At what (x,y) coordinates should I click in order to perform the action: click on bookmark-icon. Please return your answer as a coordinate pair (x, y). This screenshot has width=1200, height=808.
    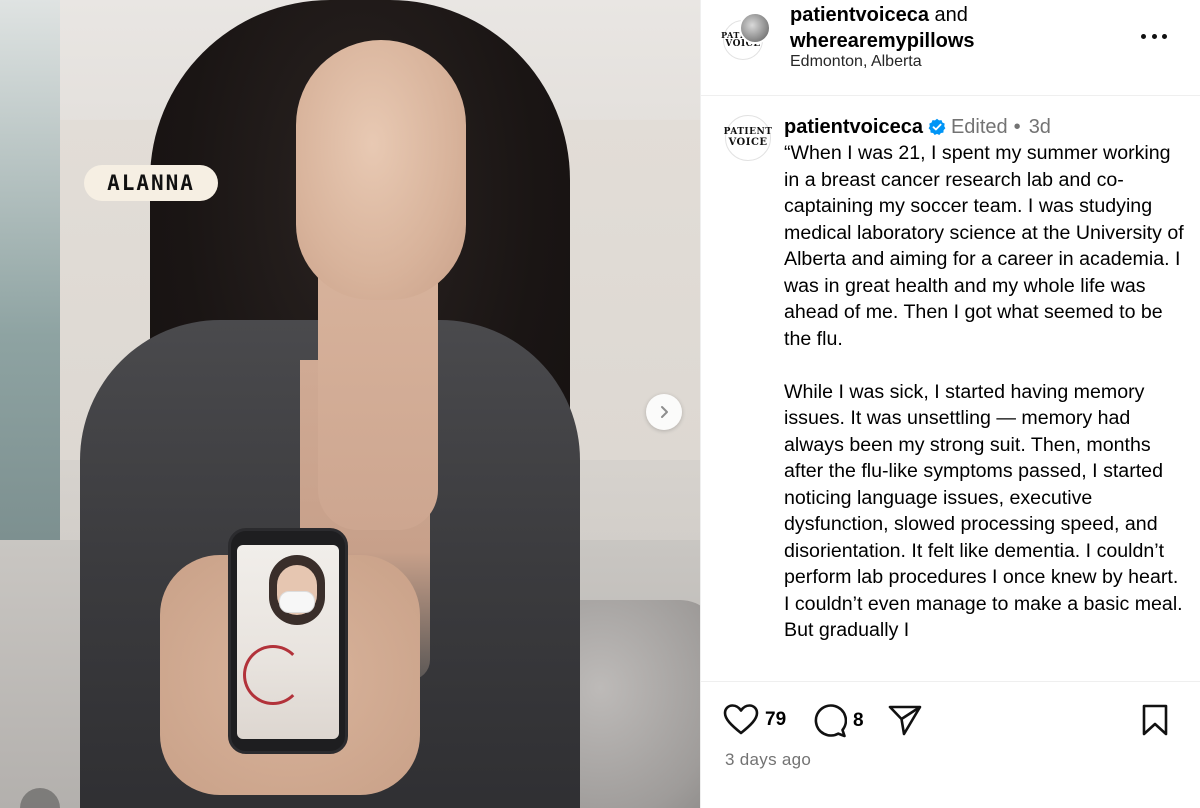
    Looking at the image, I should click on (1155, 720).